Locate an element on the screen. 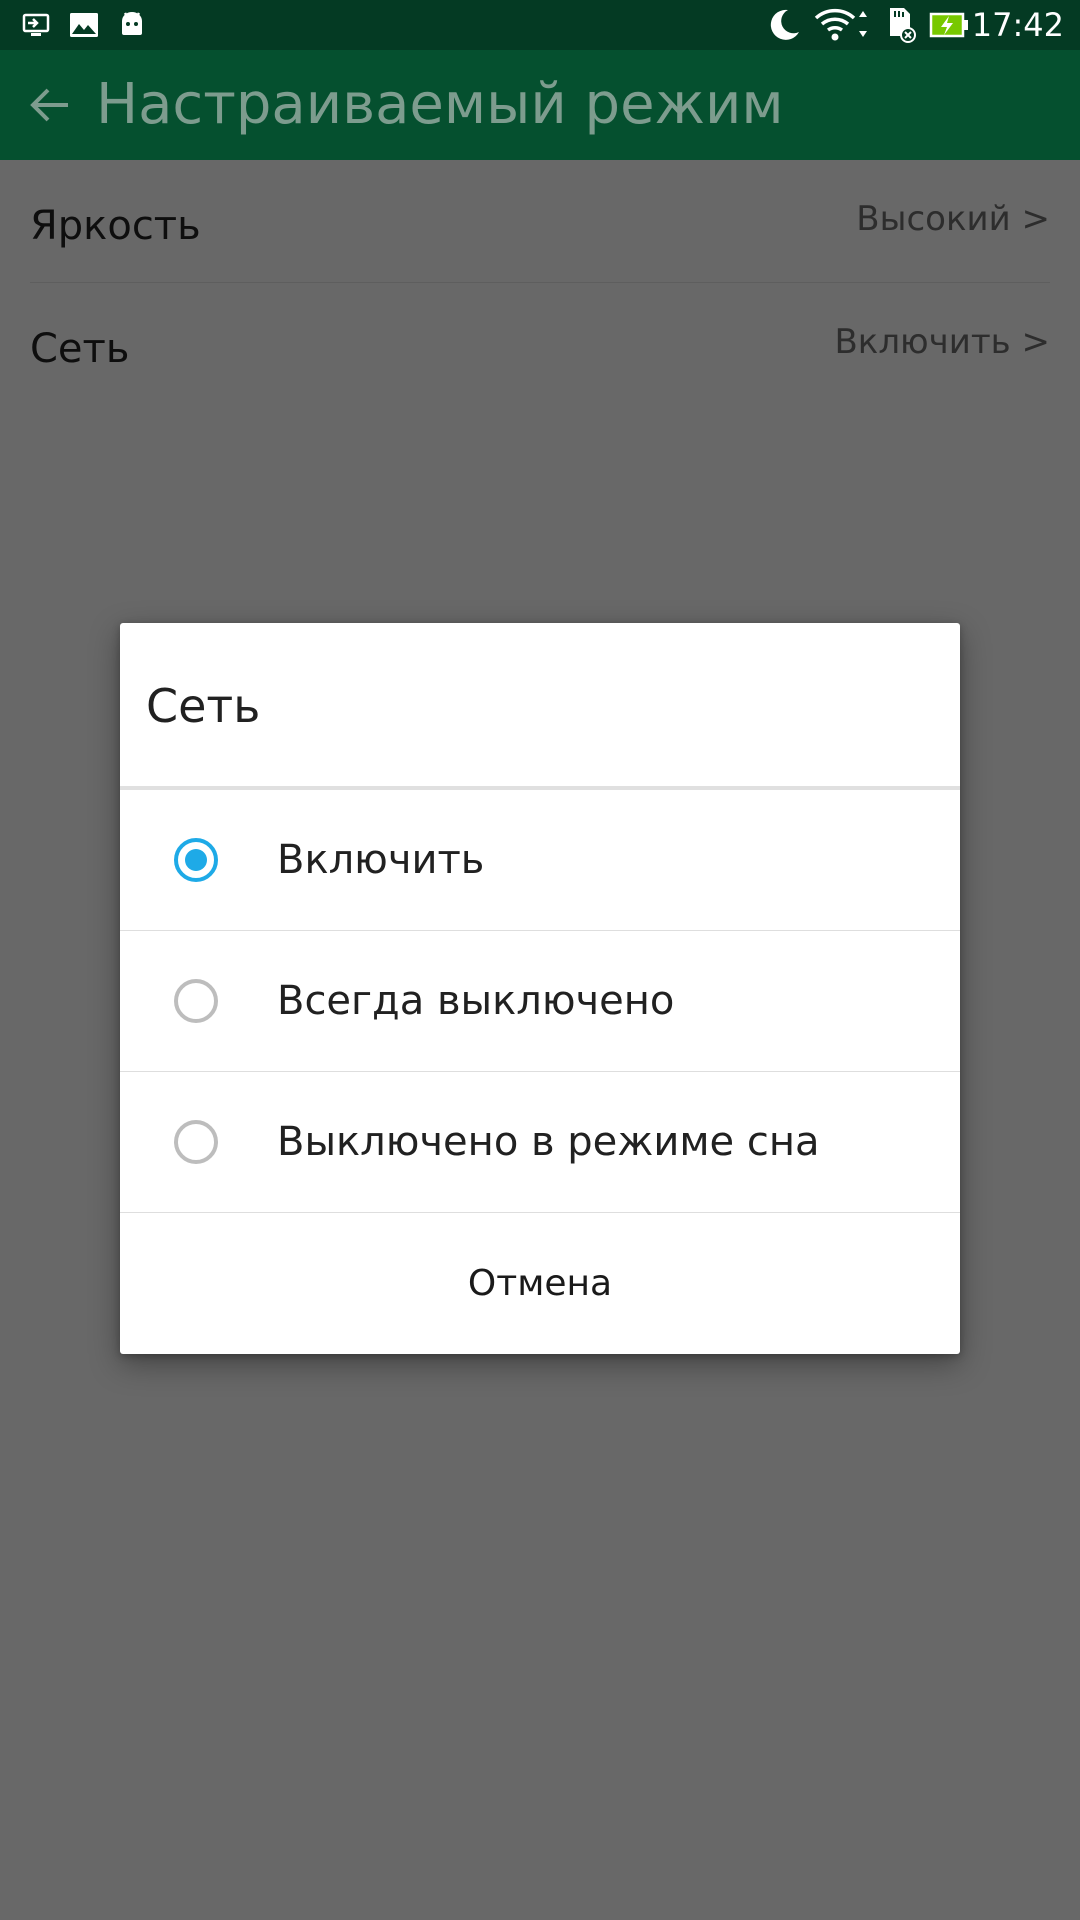 Image resolution: width=1080 pixels, height=1920 pixels. settings-list: Яркость Высокий > Сеть Включить > is located at coordinates (540, 282).